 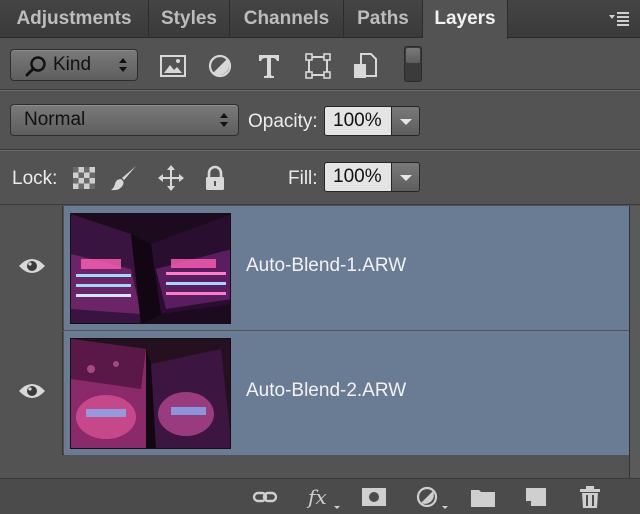 I want to click on fill-dropdown-button, so click(x=406, y=177).